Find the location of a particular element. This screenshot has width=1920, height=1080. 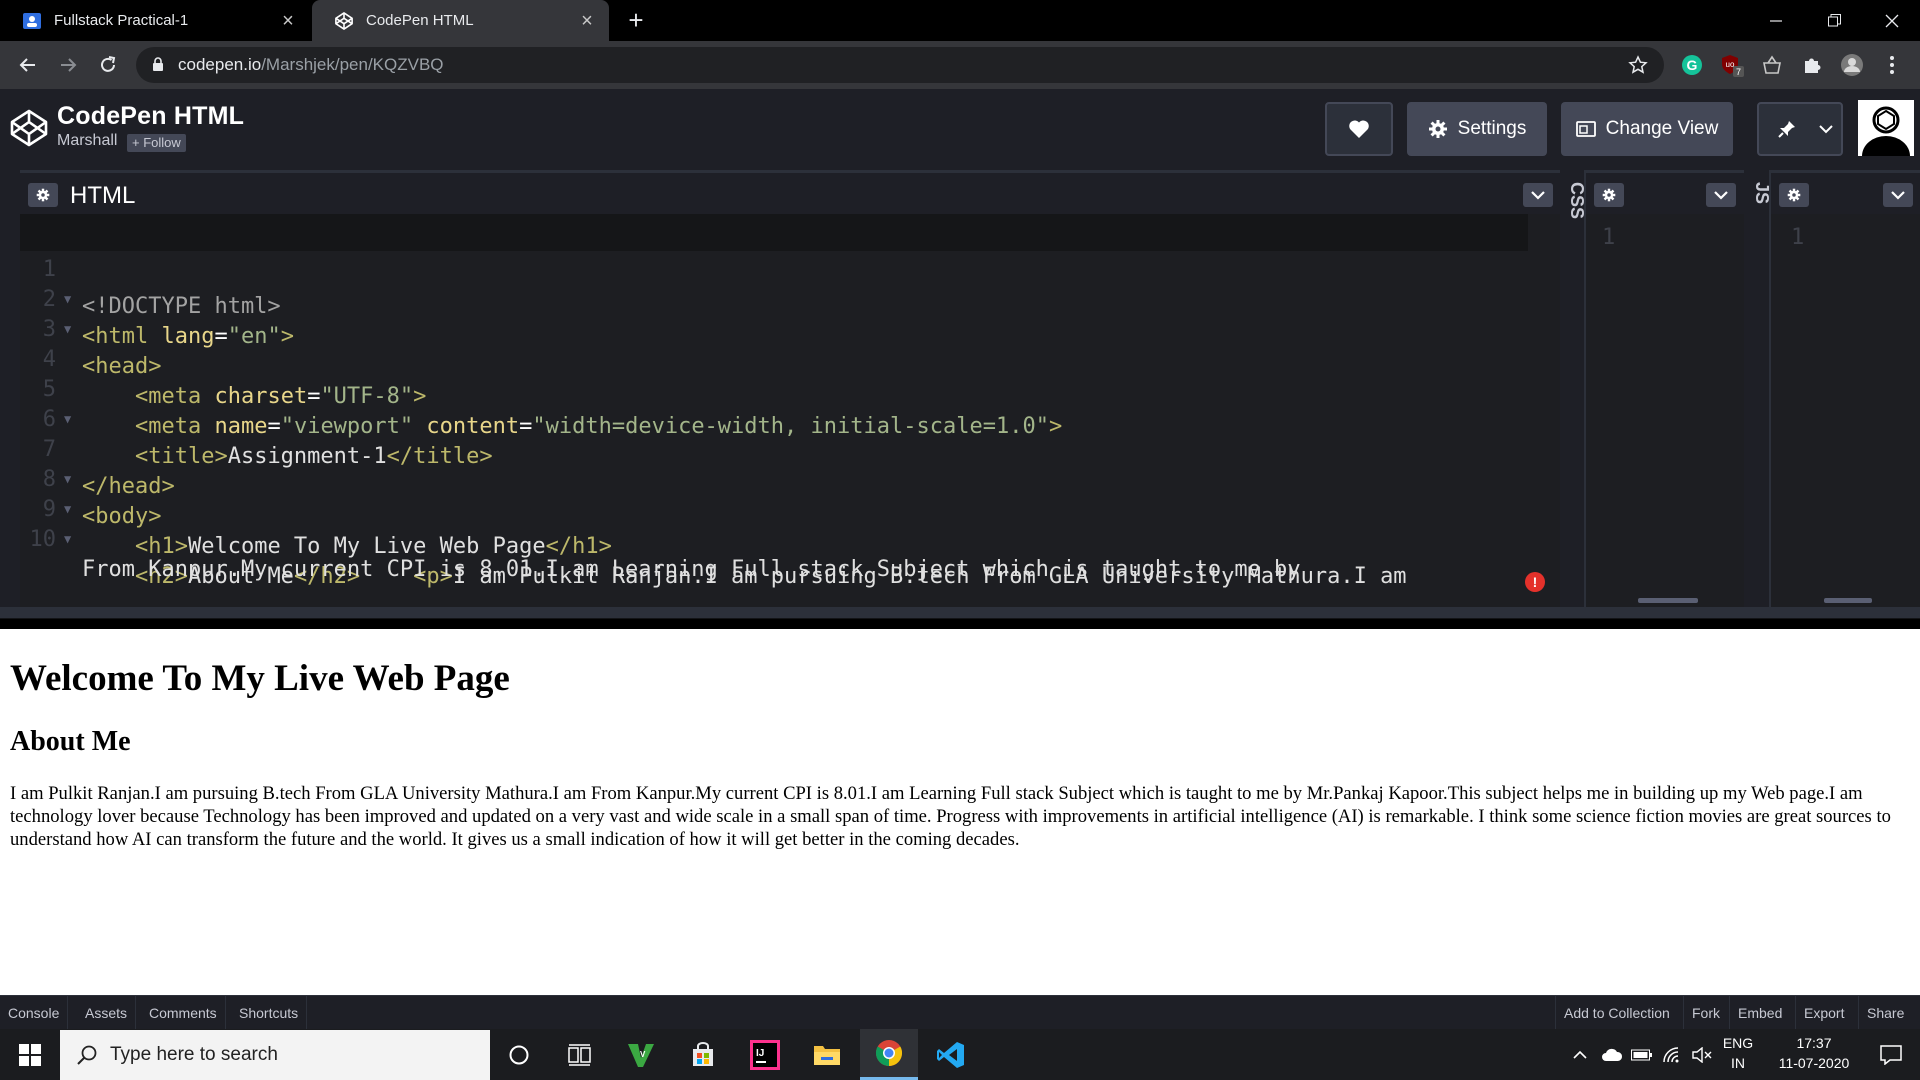

chrome-menu-icon is located at coordinates (1892, 65).